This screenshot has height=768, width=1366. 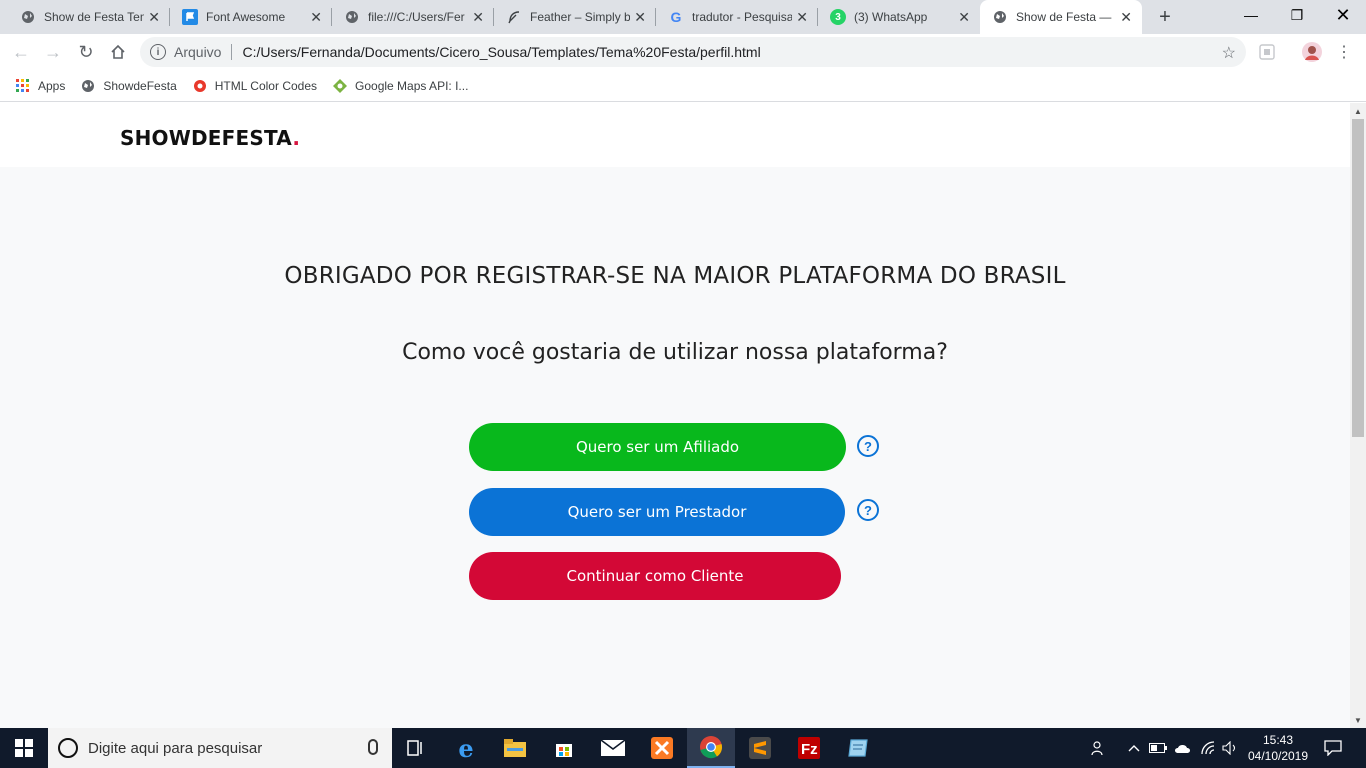 What do you see at coordinates (53, 52) in the screenshot?
I see `forward-arrow-icon: →` at bounding box center [53, 52].